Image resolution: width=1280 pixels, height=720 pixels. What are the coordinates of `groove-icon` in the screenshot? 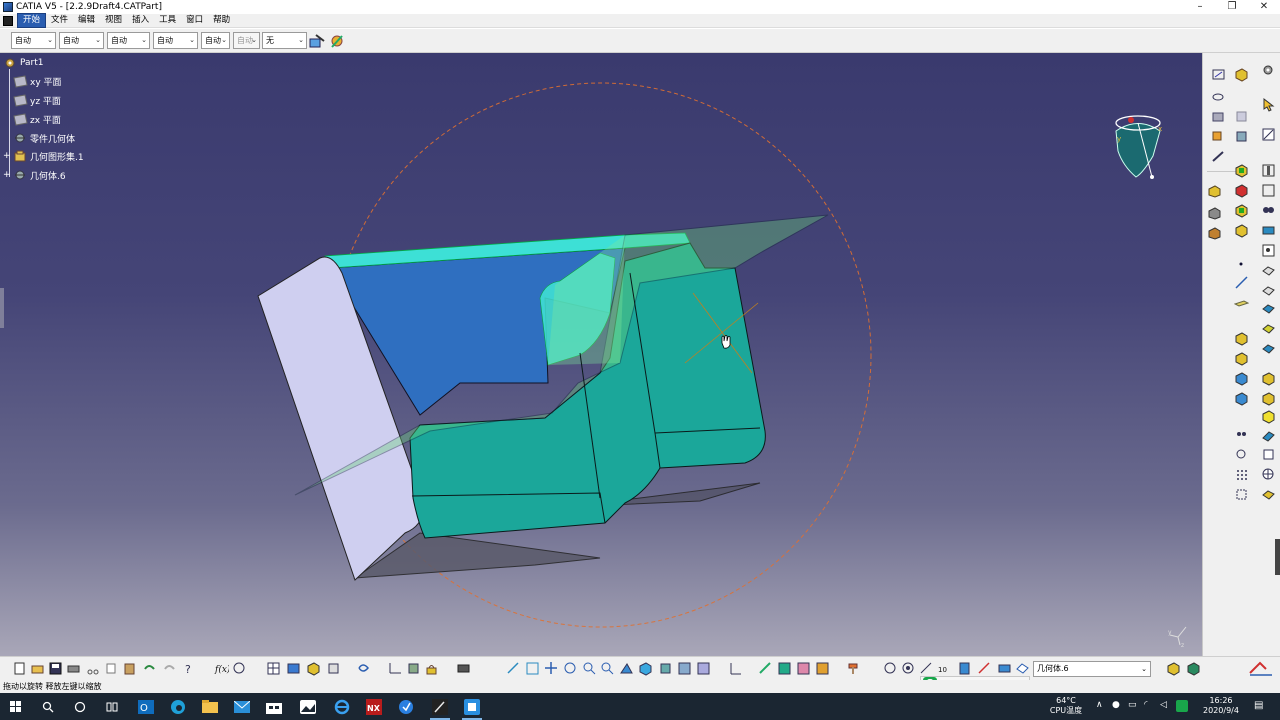 It's located at (1268, 190).